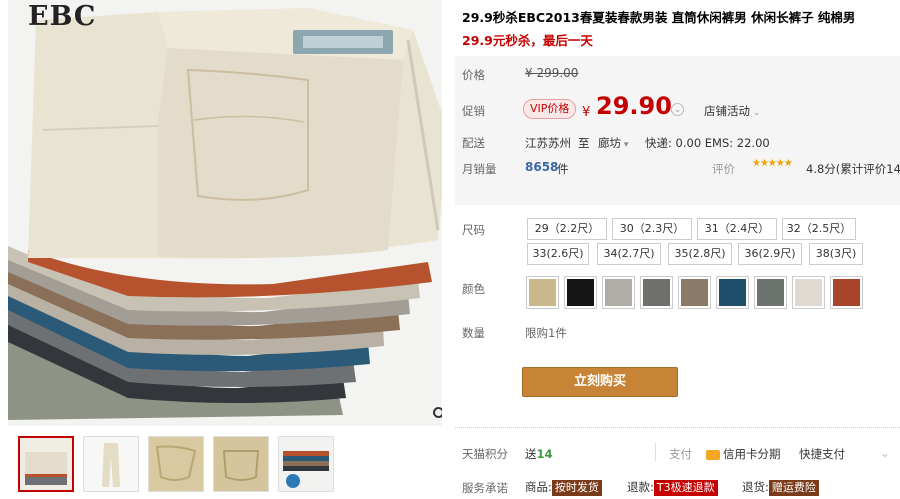  Describe the element at coordinates (479, 169) in the screenshot. I see `sales-label: 月销量` at that location.